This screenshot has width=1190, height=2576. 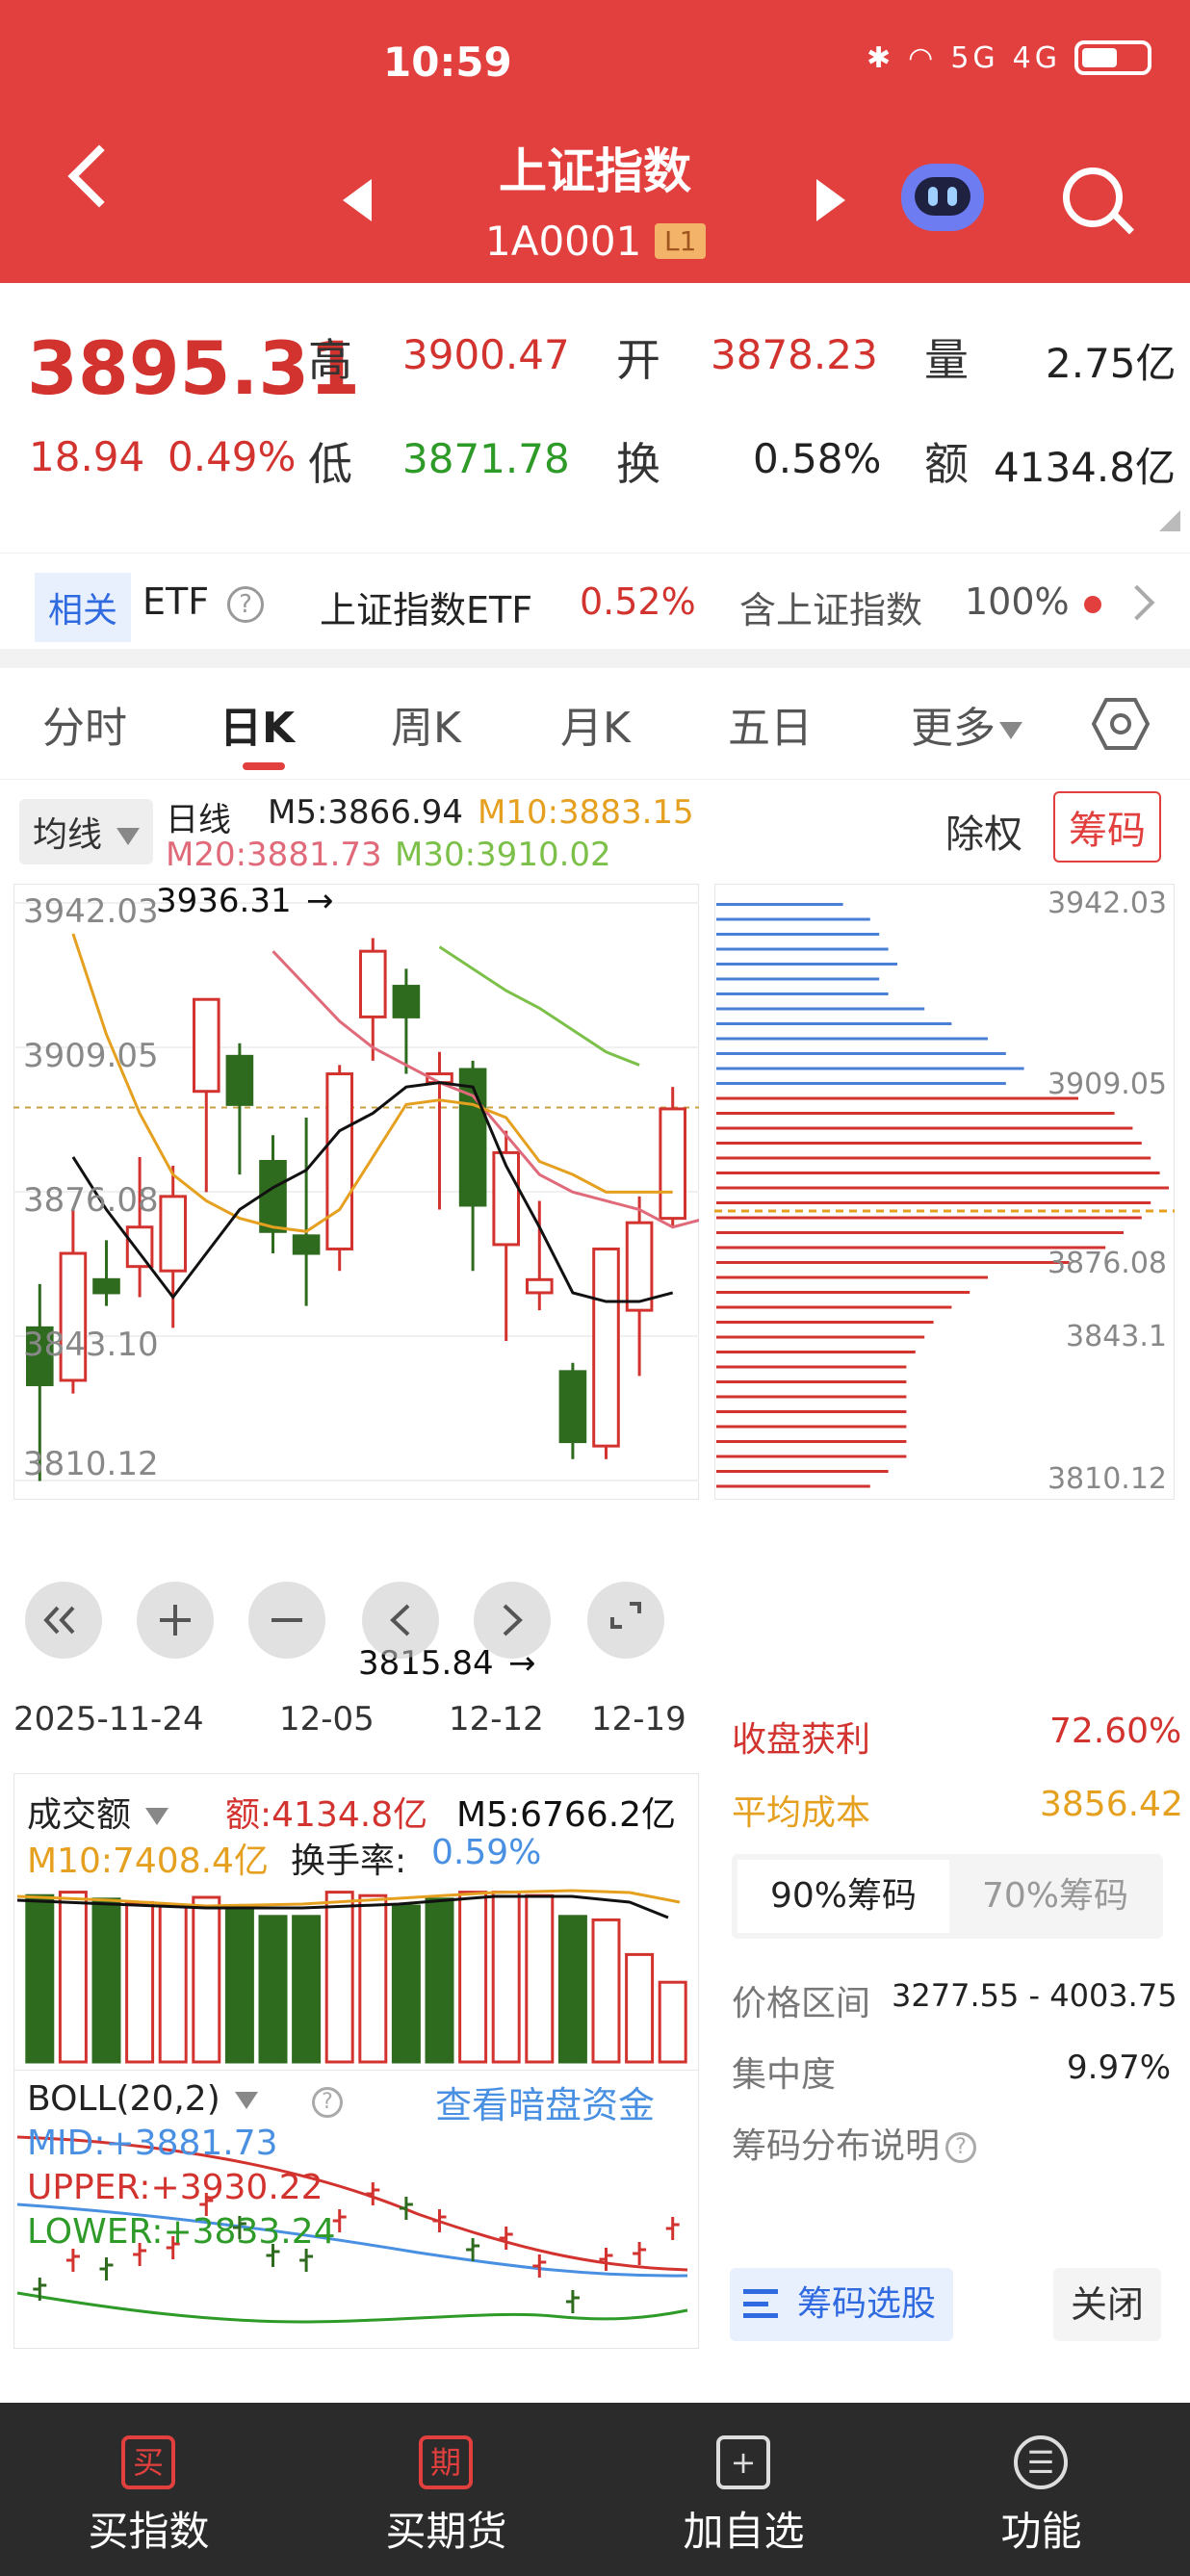 I want to click on active-tab-indicator, so click(x=264, y=766).